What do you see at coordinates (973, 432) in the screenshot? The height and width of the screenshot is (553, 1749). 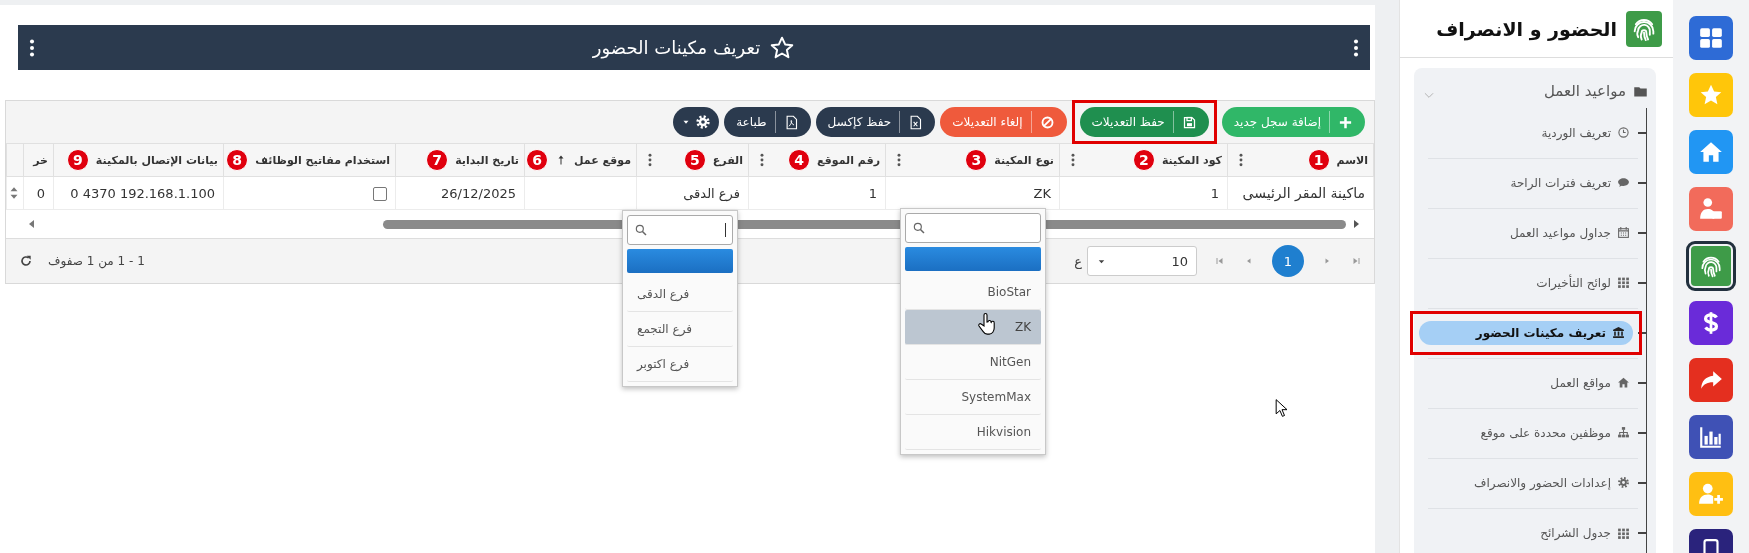 I see `dropdown-option: Hikvision` at bounding box center [973, 432].